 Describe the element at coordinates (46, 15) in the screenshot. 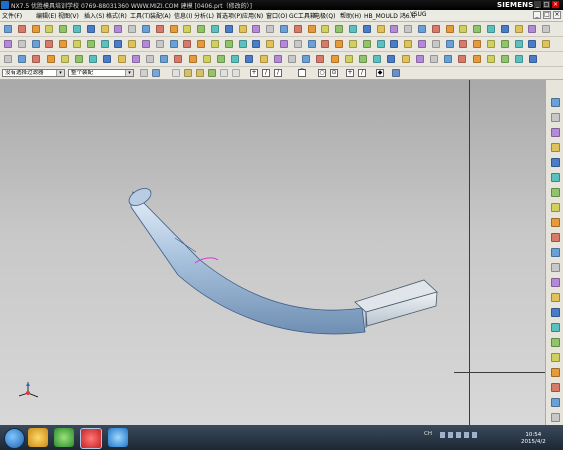

I see `menu-item-edit: 编辑(E)` at that location.